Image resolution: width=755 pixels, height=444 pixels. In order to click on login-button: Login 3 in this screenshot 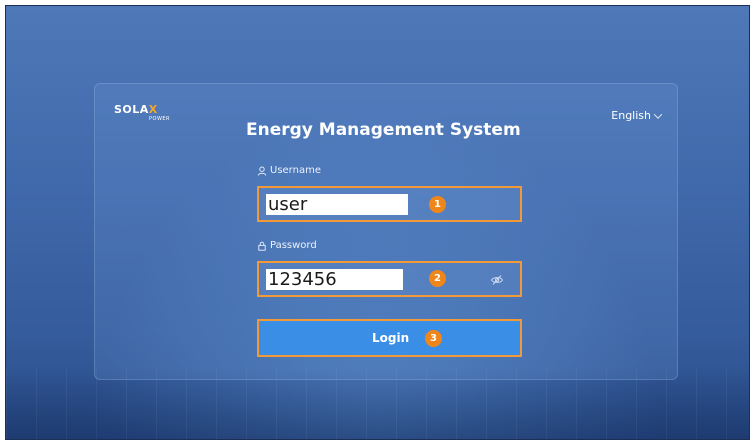, I will do `click(389, 338)`.